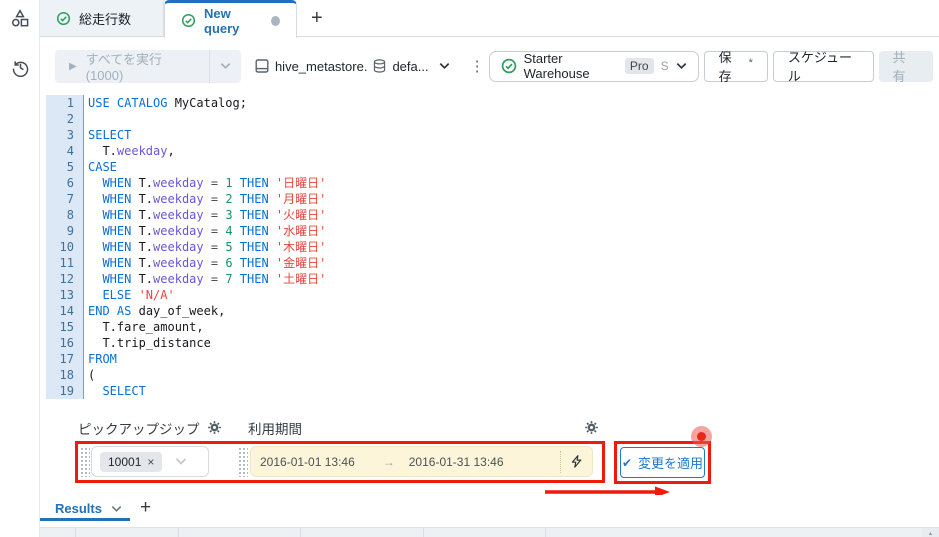 This screenshot has height=537, width=939. I want to click on results-table-header: ▴, so click(489, 532).